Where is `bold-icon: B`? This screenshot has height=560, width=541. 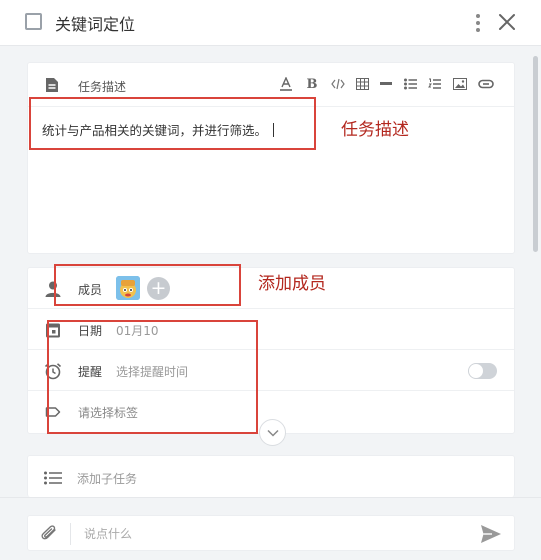 bold-icon: B is located at coordinates (312, 84).